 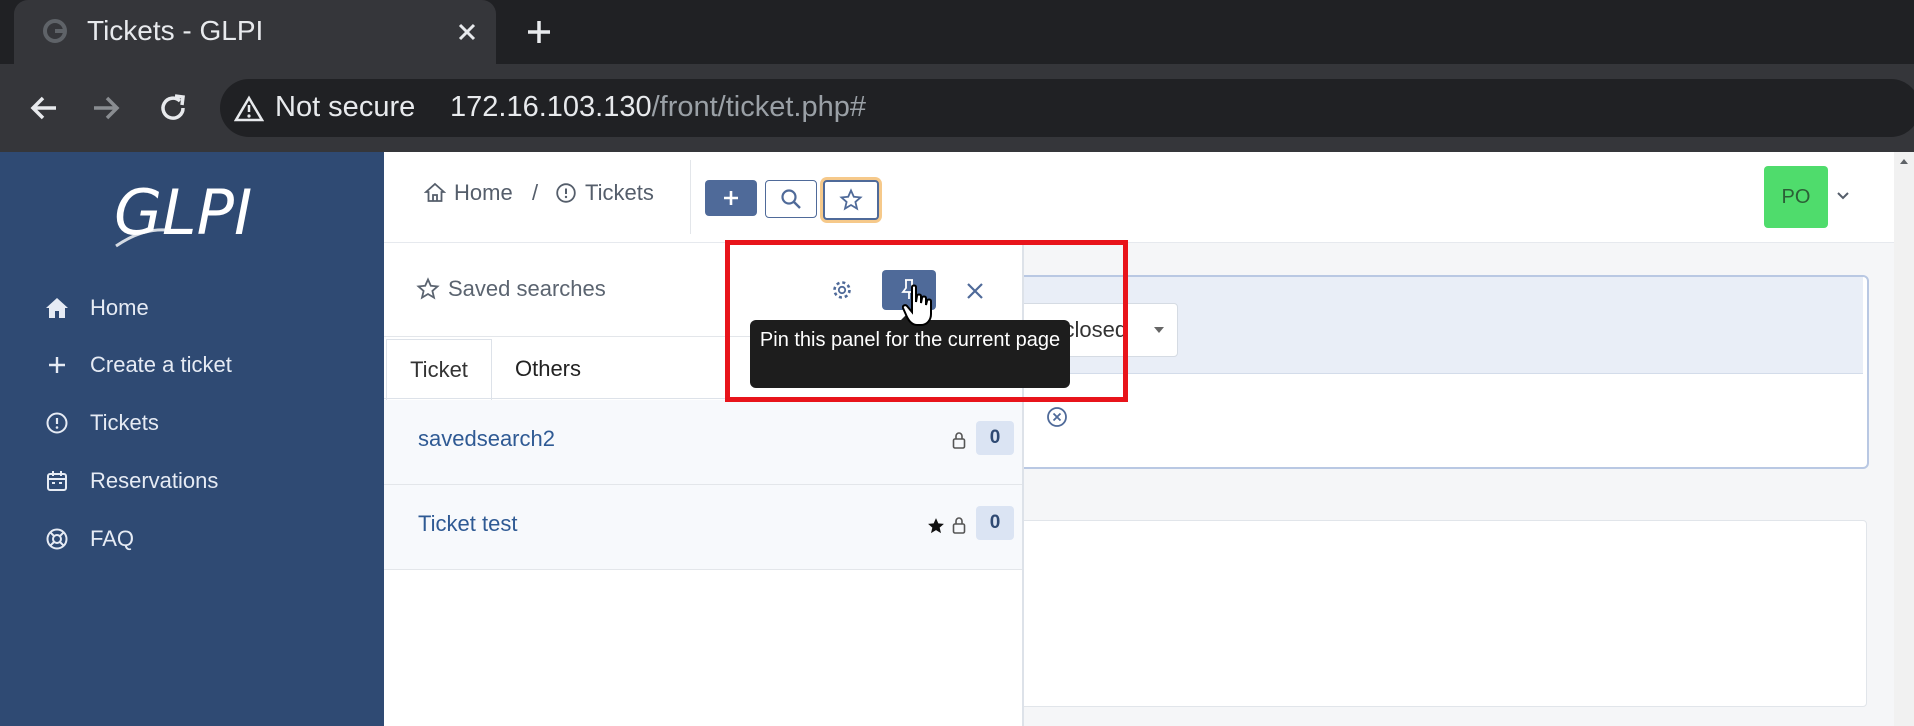 I want to click on saved-searches-button, so click(x=851, y=200).